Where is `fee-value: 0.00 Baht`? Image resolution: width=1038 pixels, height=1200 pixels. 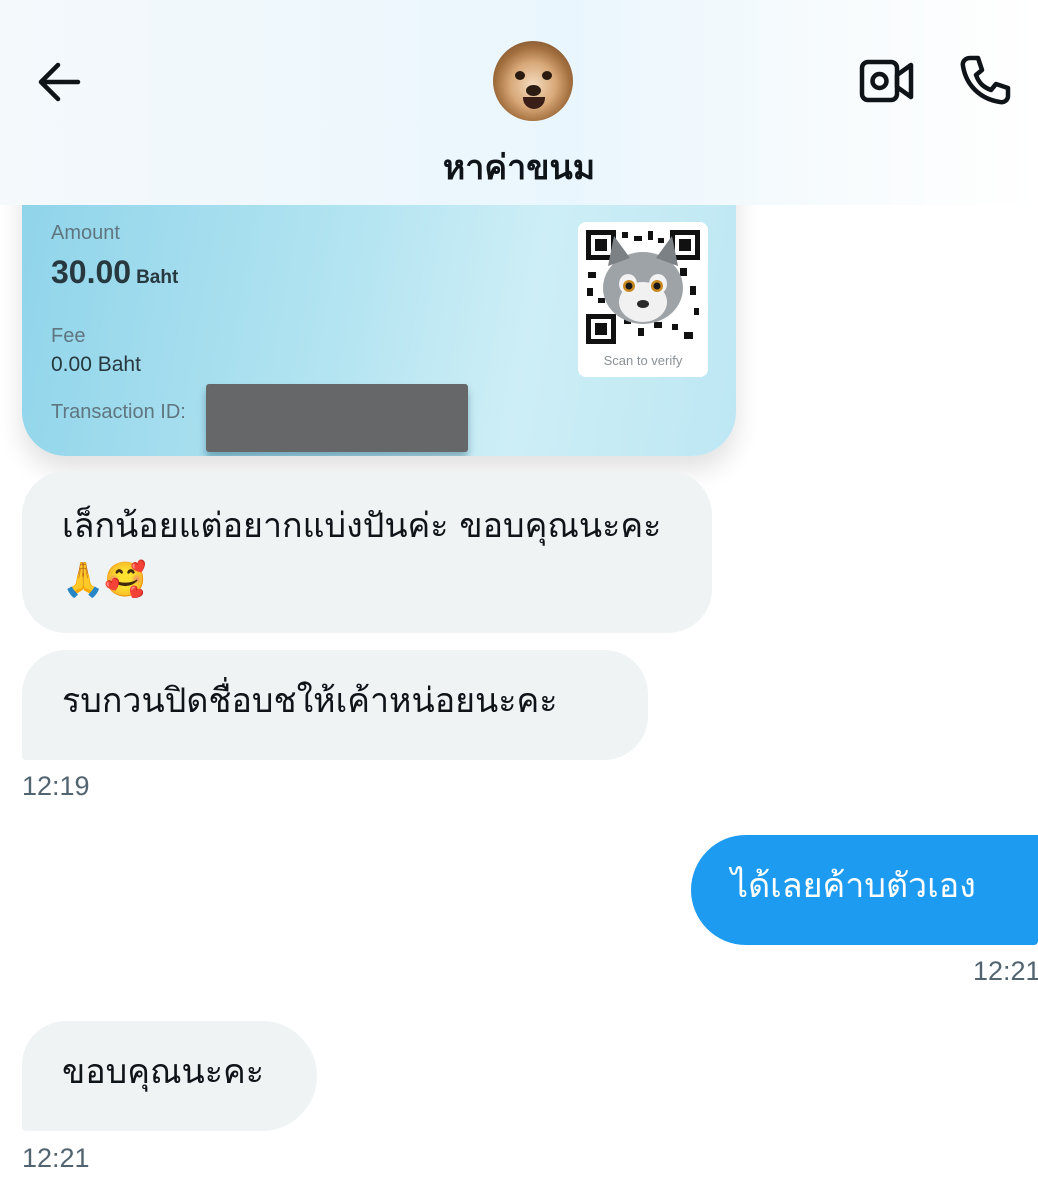 fee-value: 0.00 Baht is located at coordinates (96, 364).